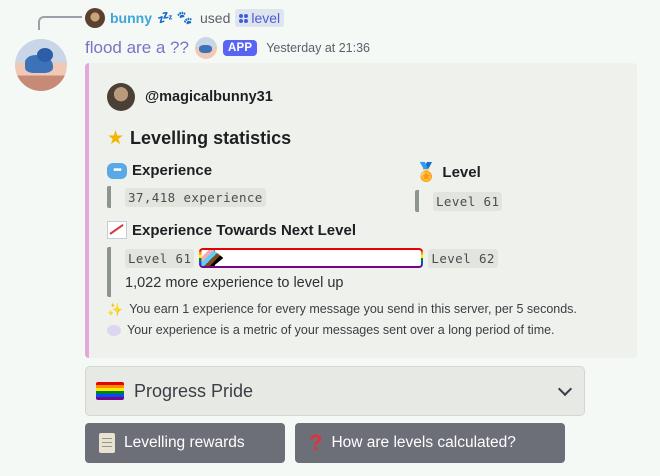  Describe the element at coordinates (115, 309) in the screenshot. I see `sparkles-icon: ✨` at that location.